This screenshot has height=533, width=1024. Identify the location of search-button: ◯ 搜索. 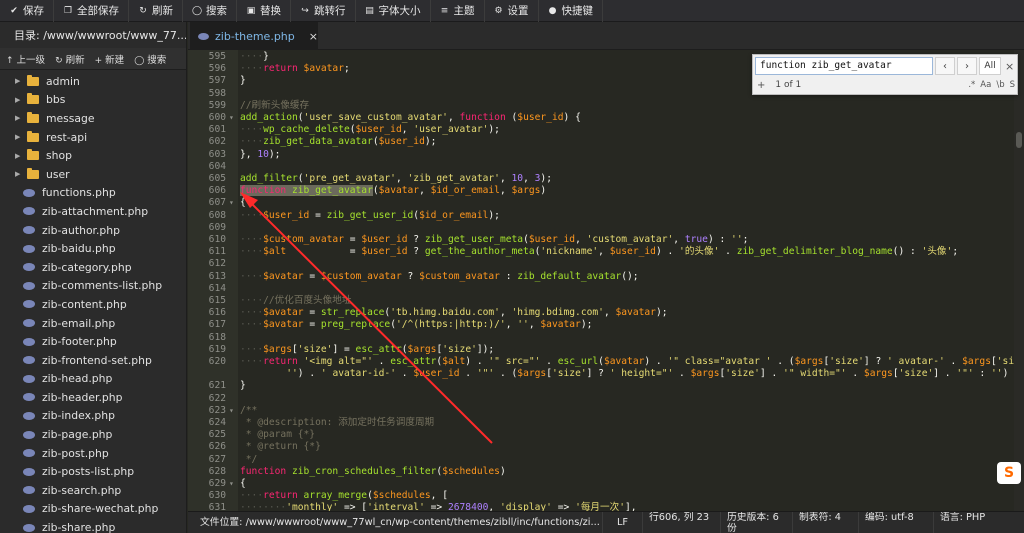
(210, 11).